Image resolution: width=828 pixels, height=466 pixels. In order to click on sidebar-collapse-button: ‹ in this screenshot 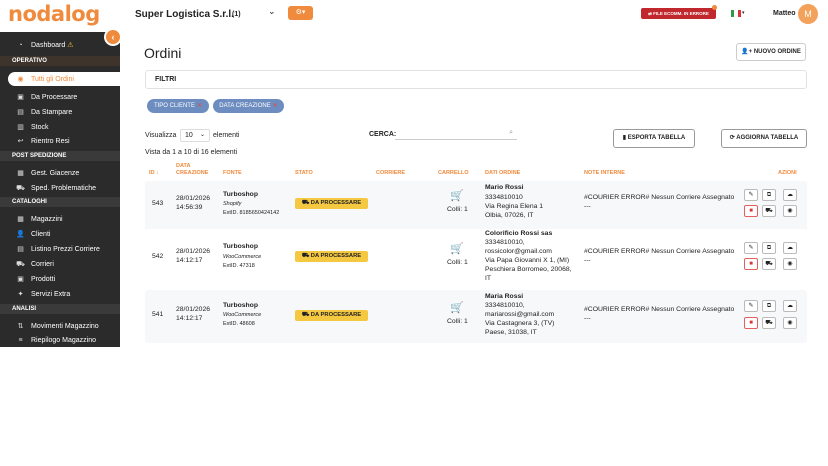, I will do `click(113, 37)`.